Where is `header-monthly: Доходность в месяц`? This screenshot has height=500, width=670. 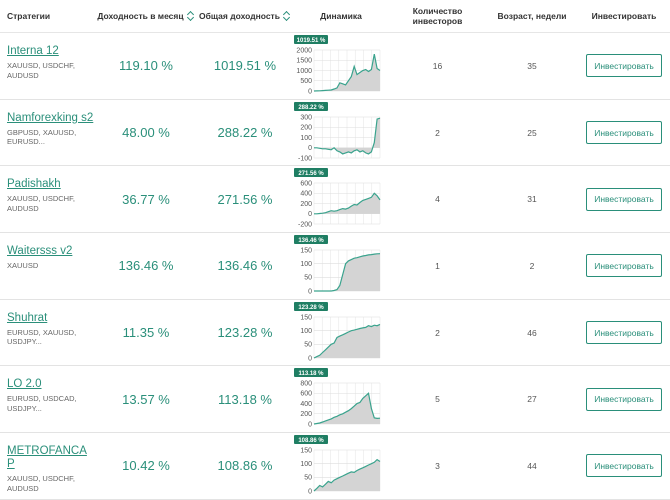 header-monthly: Доходность в месяц is located at coordinates (146, 16).